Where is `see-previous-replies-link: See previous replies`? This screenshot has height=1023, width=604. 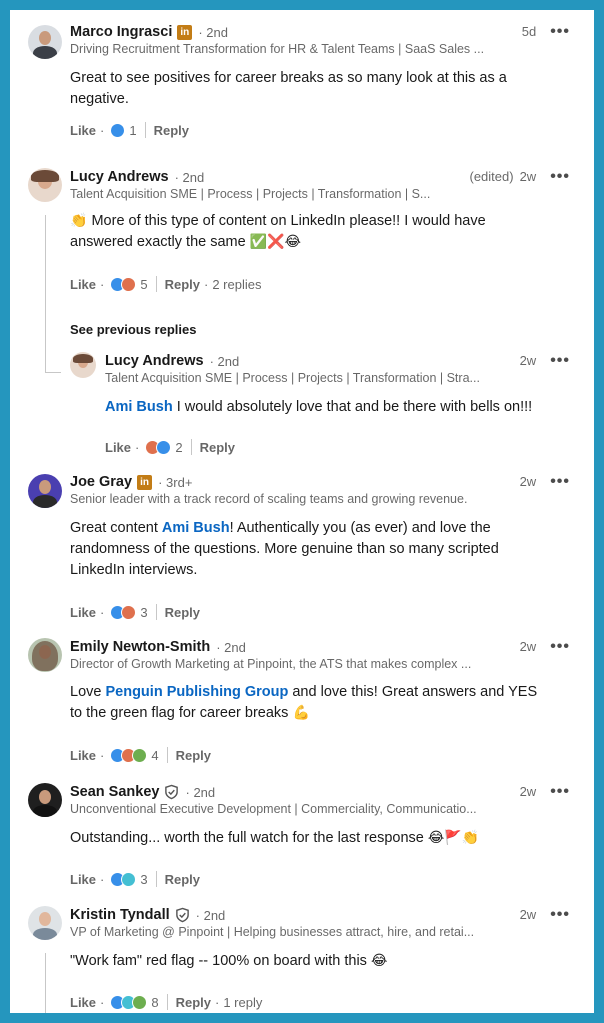
see-previous-replies-link: See previous replies is located at coordinates (133, 329).